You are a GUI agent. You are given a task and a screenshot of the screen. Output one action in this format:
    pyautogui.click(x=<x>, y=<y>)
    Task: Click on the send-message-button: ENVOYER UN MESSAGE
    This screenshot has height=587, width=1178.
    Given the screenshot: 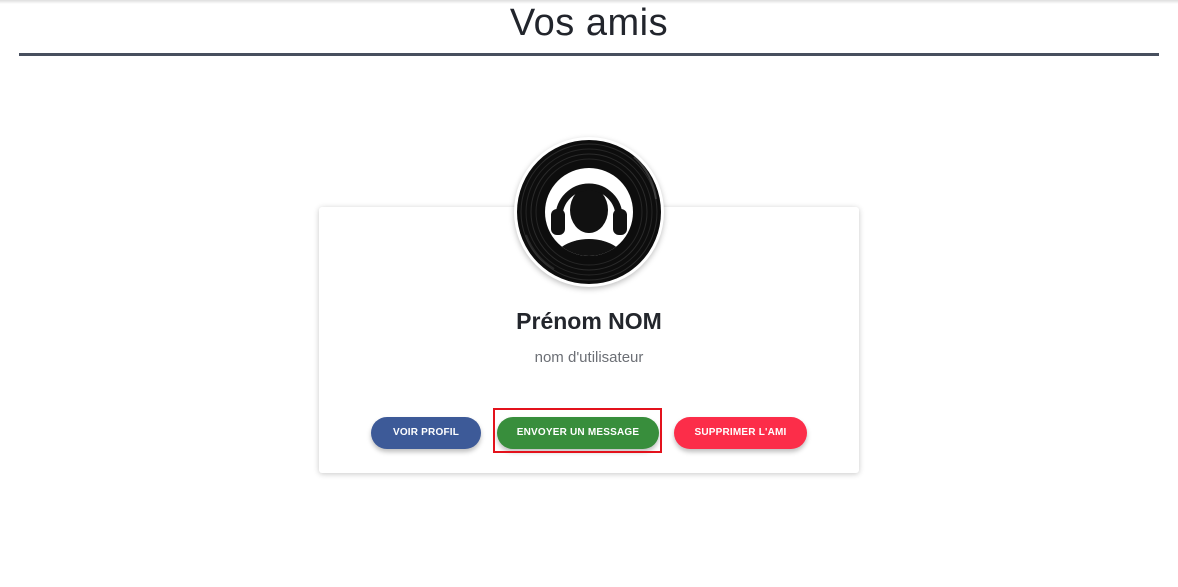 What is the action you would take?
    pyautogui.click(x=578, y=433)
    